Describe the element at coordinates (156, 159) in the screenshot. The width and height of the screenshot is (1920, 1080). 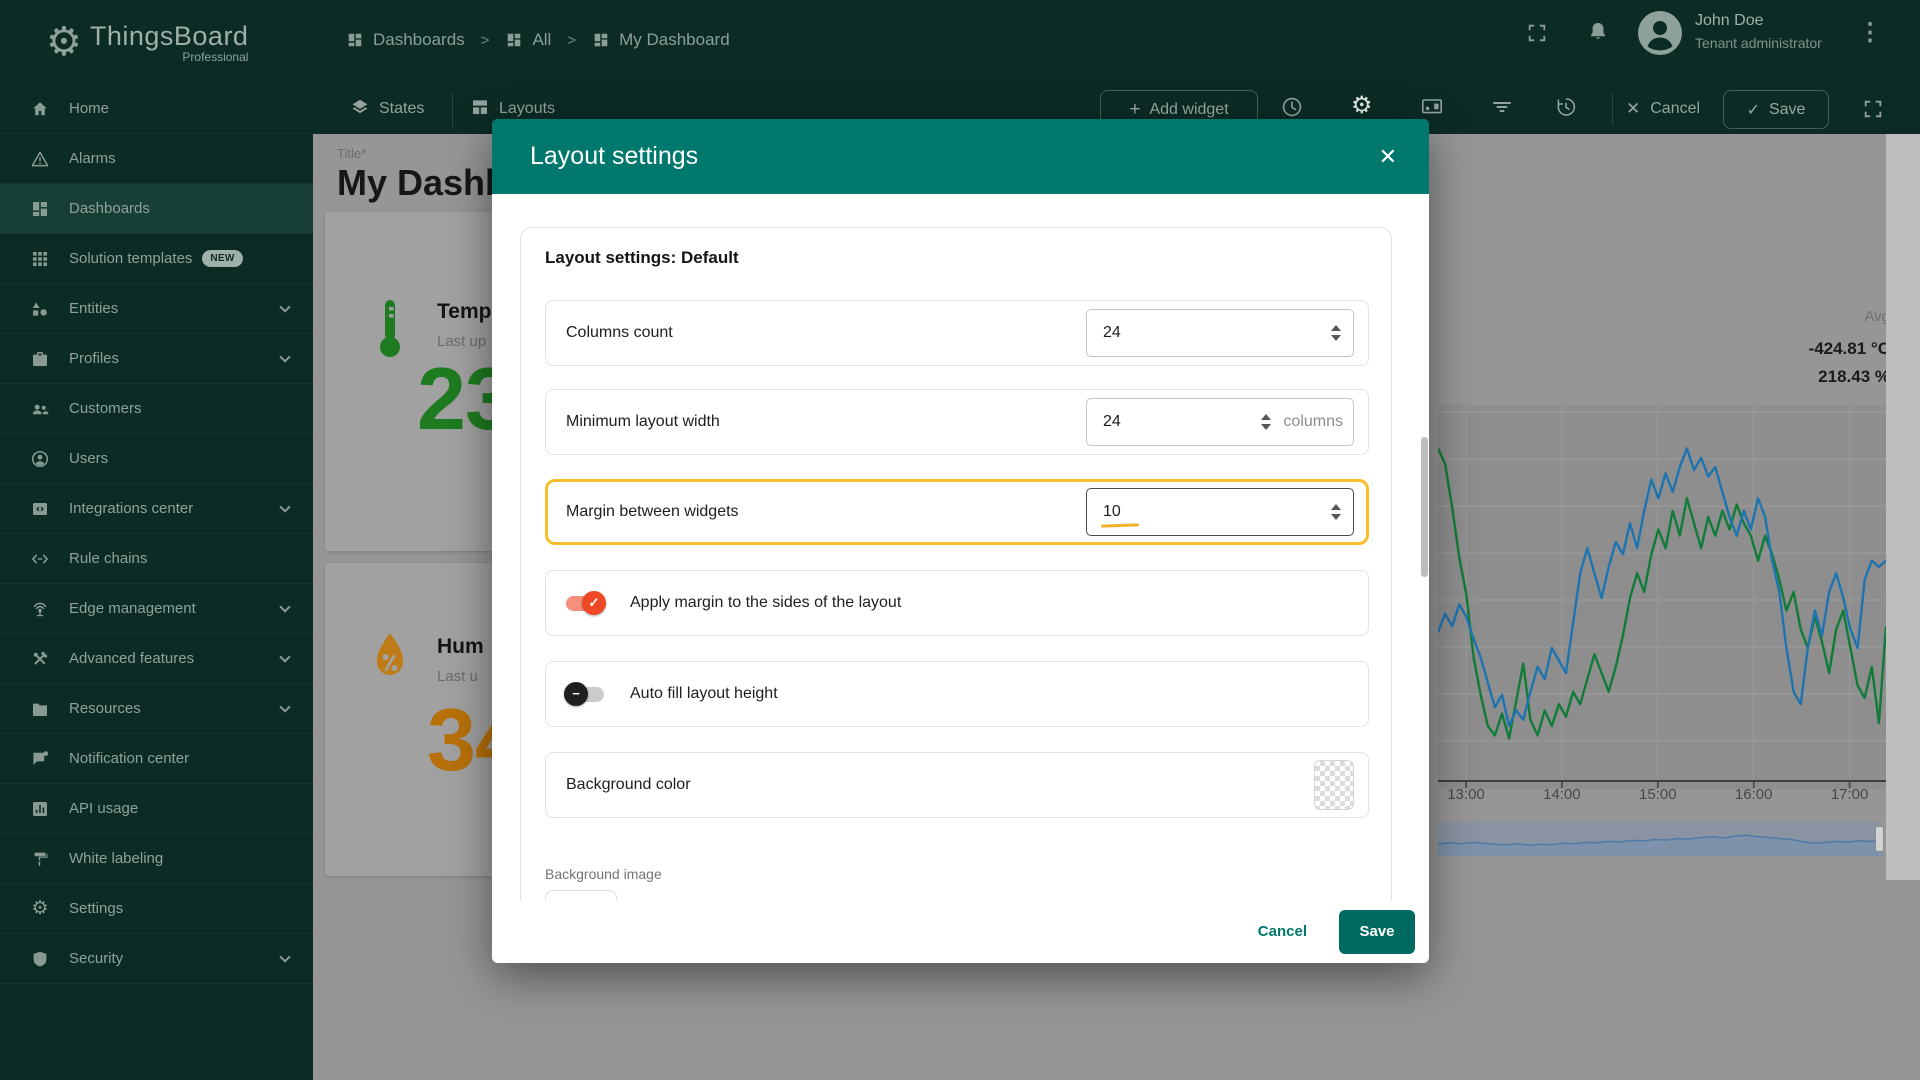
I see `sidebar-item-alarms: Alarms` at that location.